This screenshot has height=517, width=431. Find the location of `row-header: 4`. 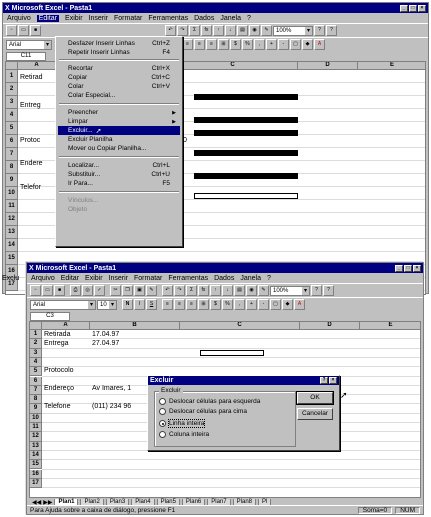

row-header: 4 is located at coordinates (36, 362).